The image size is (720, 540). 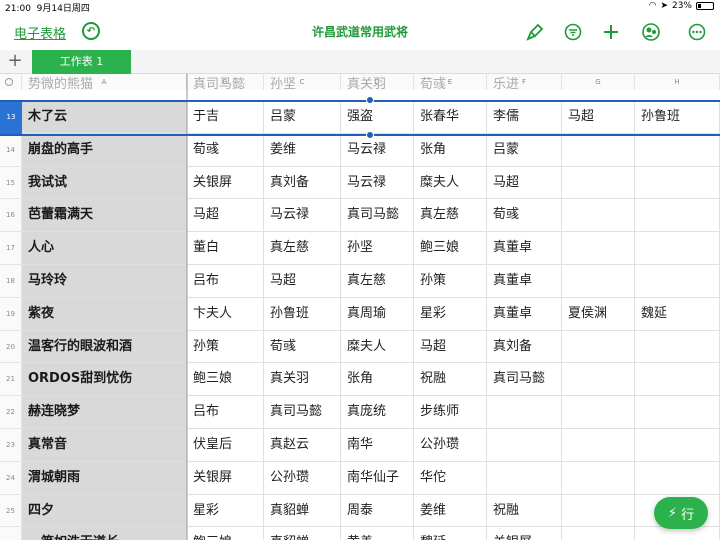 What do you see at coordinates (225, 412) in the screenshot?
I see `general-cell: 吕布` at bounding box center [225, 412].